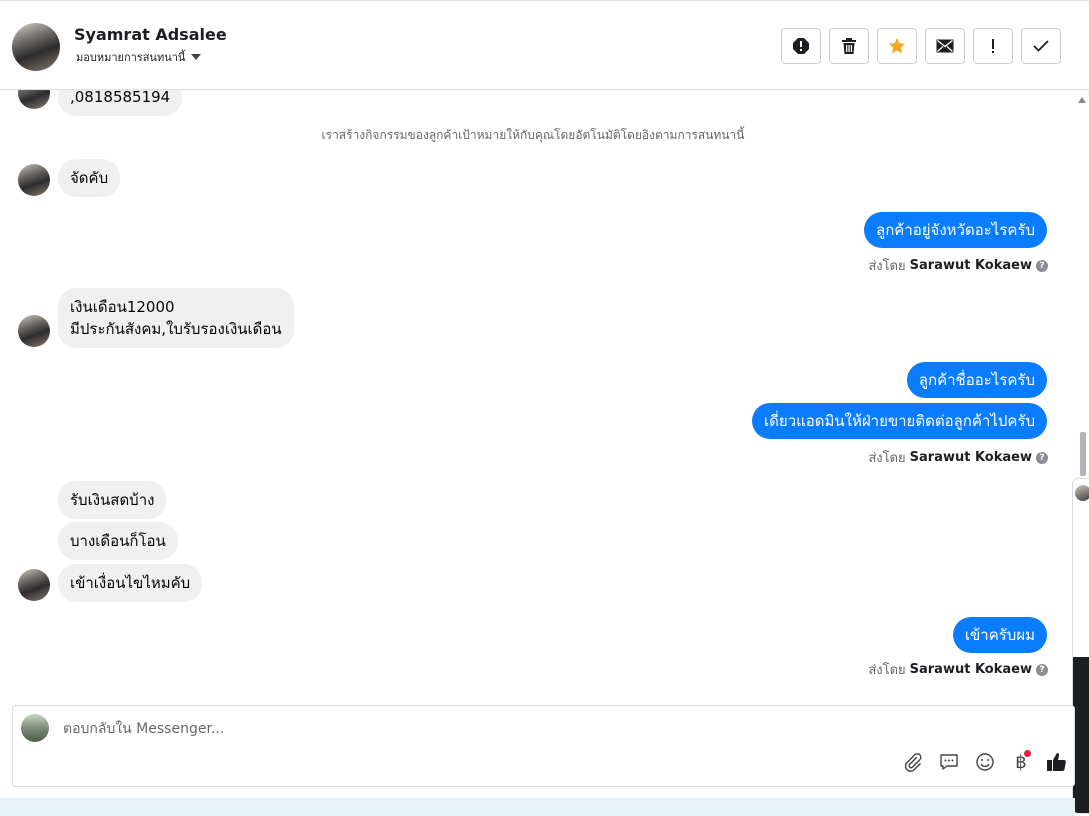 The image size is (1089, 816). What do you see at coordinates (176, 329) in the screenshot?
I see `message-line: มีประกันสังคม,ใบรับรองเงินเดือน` at bounding box center [176, 329].